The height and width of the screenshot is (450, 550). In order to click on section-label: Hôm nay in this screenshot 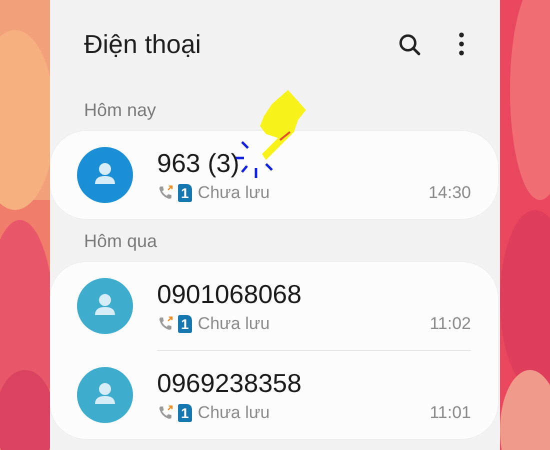, I will do `click(120, 110)`.